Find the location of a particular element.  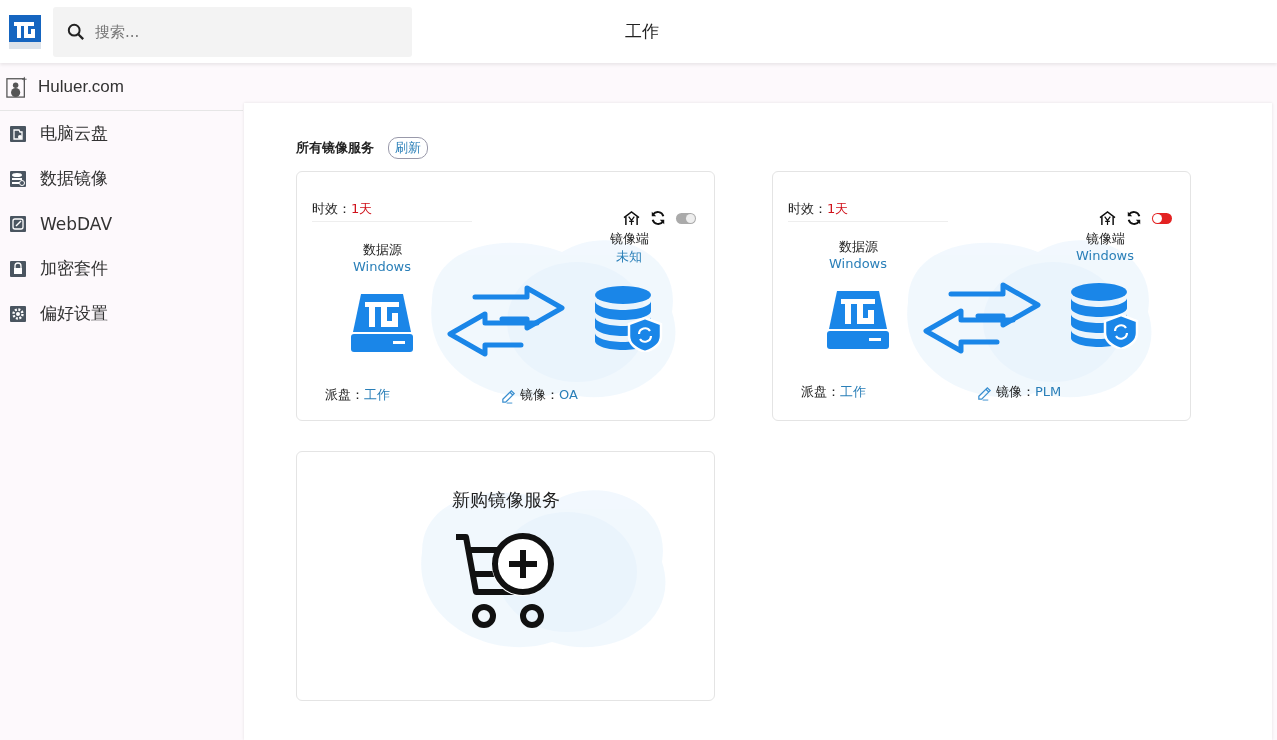

sidebar-item: WebDAV is located at coordinates (121, 223).